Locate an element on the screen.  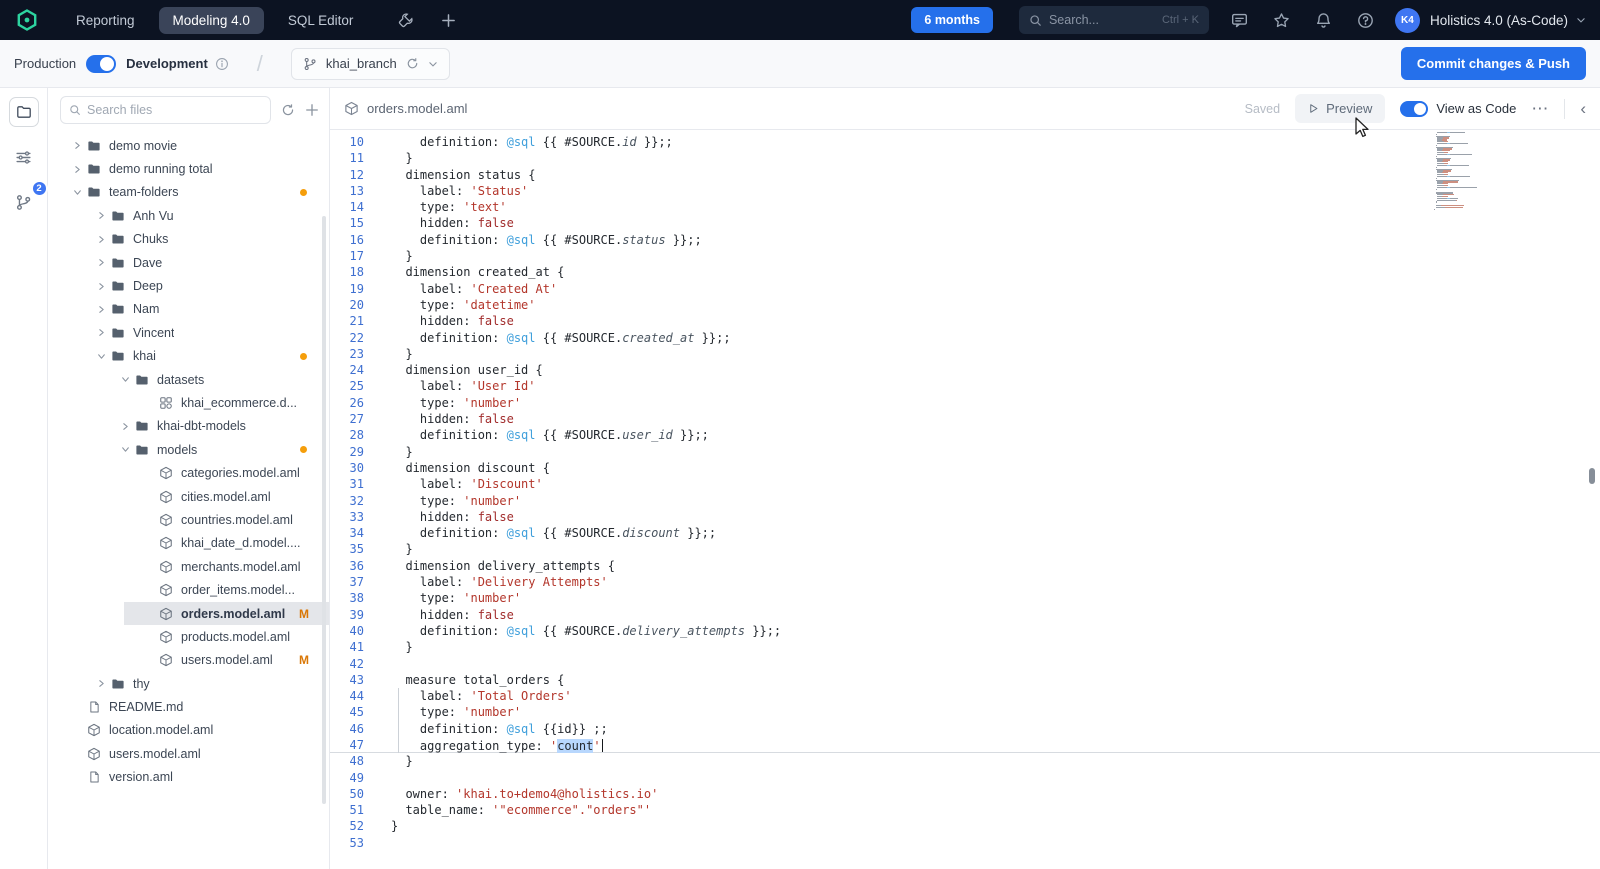
notifications-bell-icon is located at coordinates (1324, 20).